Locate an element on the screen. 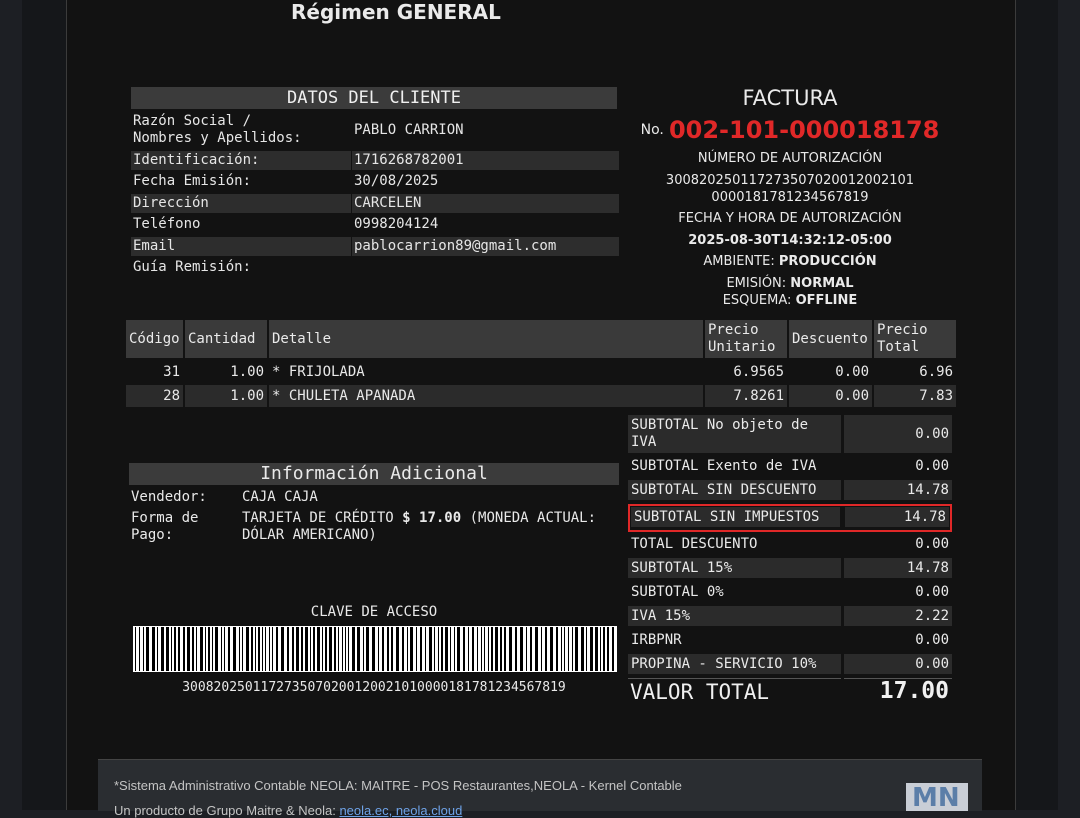 This screenshot has height=818, width=1080. viewer-gutter-left is located at coordinates (44, 405).